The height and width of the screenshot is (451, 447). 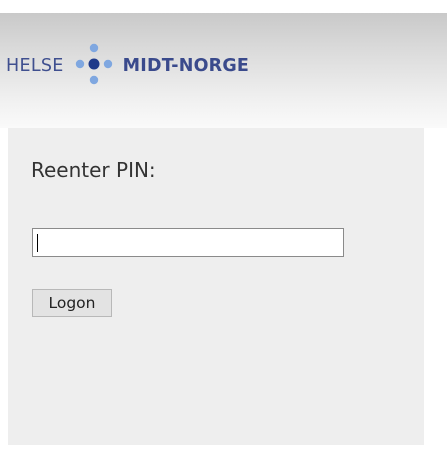 What do you see at coordinates (186, 66) in the screenshot?
I see `logo-text-midt-norge: MIDT-NORGE` at bounding box center [186, 66].